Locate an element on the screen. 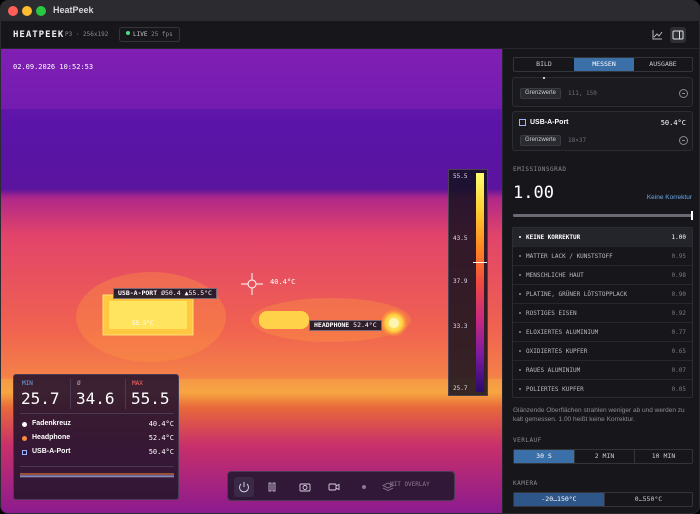  stat-row-name: Fadenkreuz is located at coordinates (51, 423).